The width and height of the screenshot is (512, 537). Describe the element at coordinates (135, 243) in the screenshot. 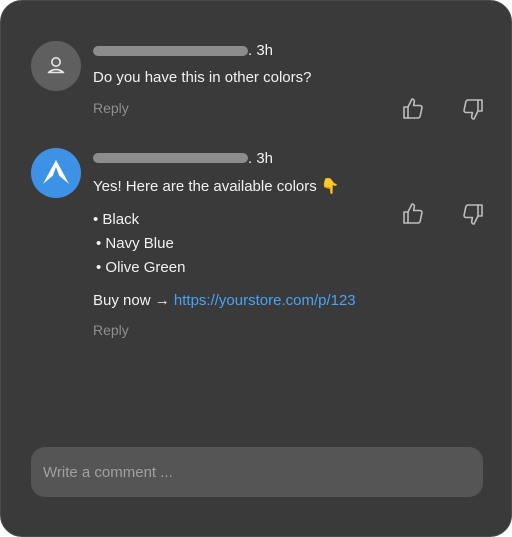

I see `color-option: • Navy Blue` at that location.